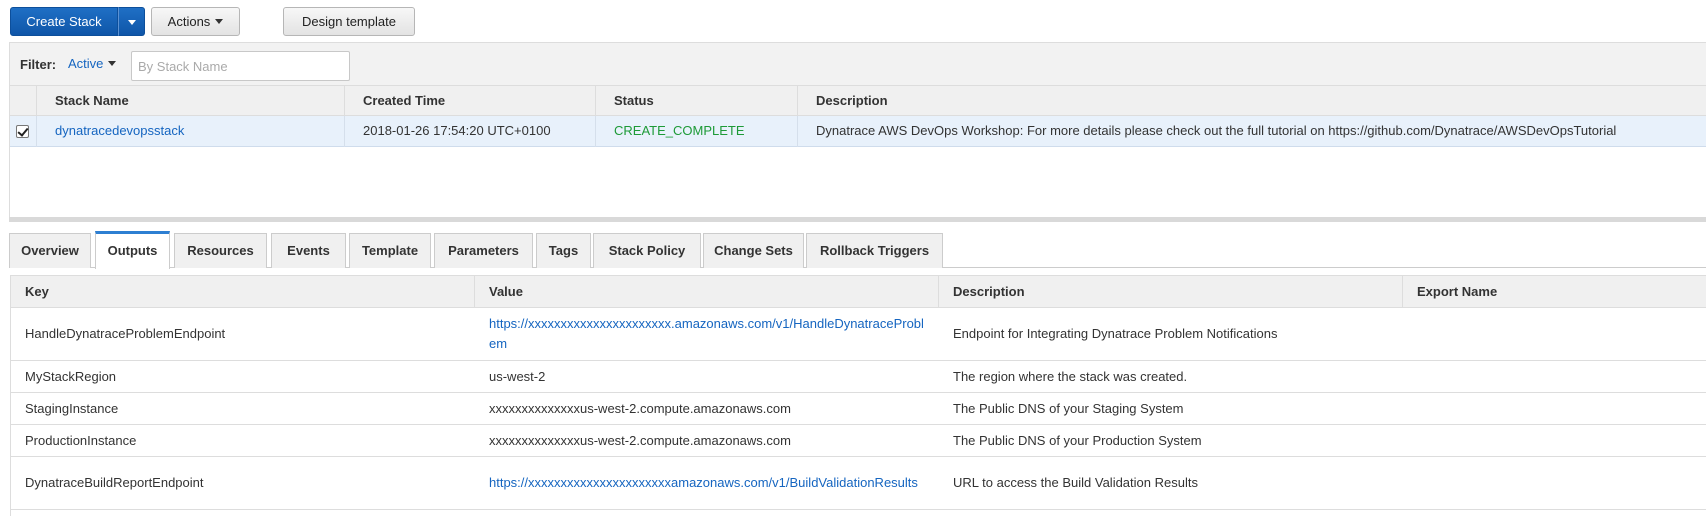 Image resolution: width=1706 pixels, height=516 pixels. I want to click on created-time: 2018-01-26 17:54:20 UTC+0100, so click(470, 131).